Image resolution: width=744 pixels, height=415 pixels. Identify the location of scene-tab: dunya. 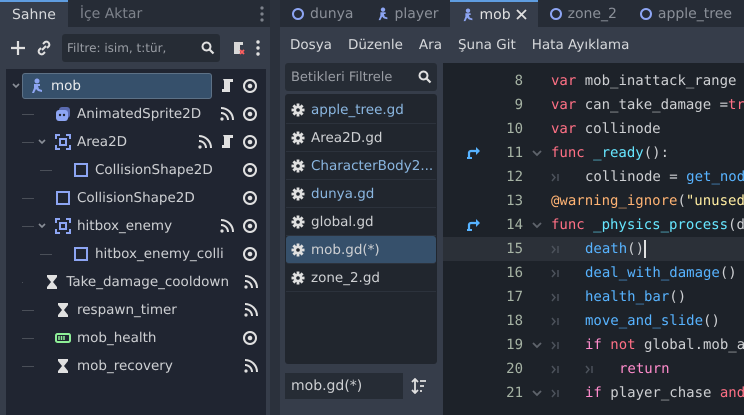
(322, 13).